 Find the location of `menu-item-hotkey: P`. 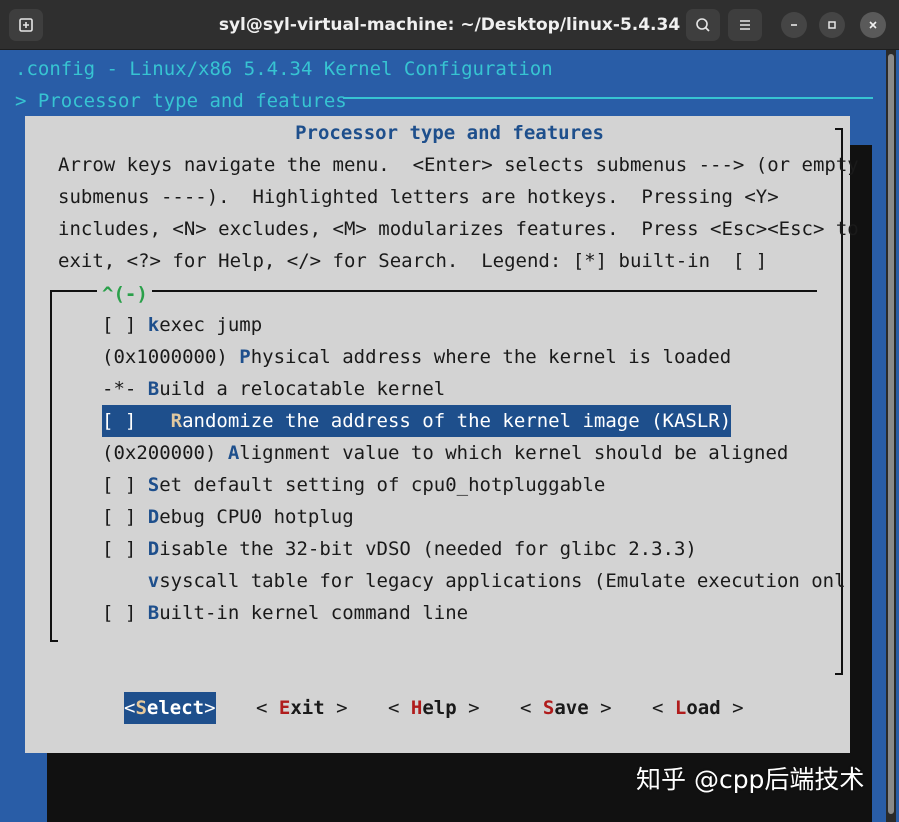

menu-item-hotkey: P is located at coordinates (245, 357).